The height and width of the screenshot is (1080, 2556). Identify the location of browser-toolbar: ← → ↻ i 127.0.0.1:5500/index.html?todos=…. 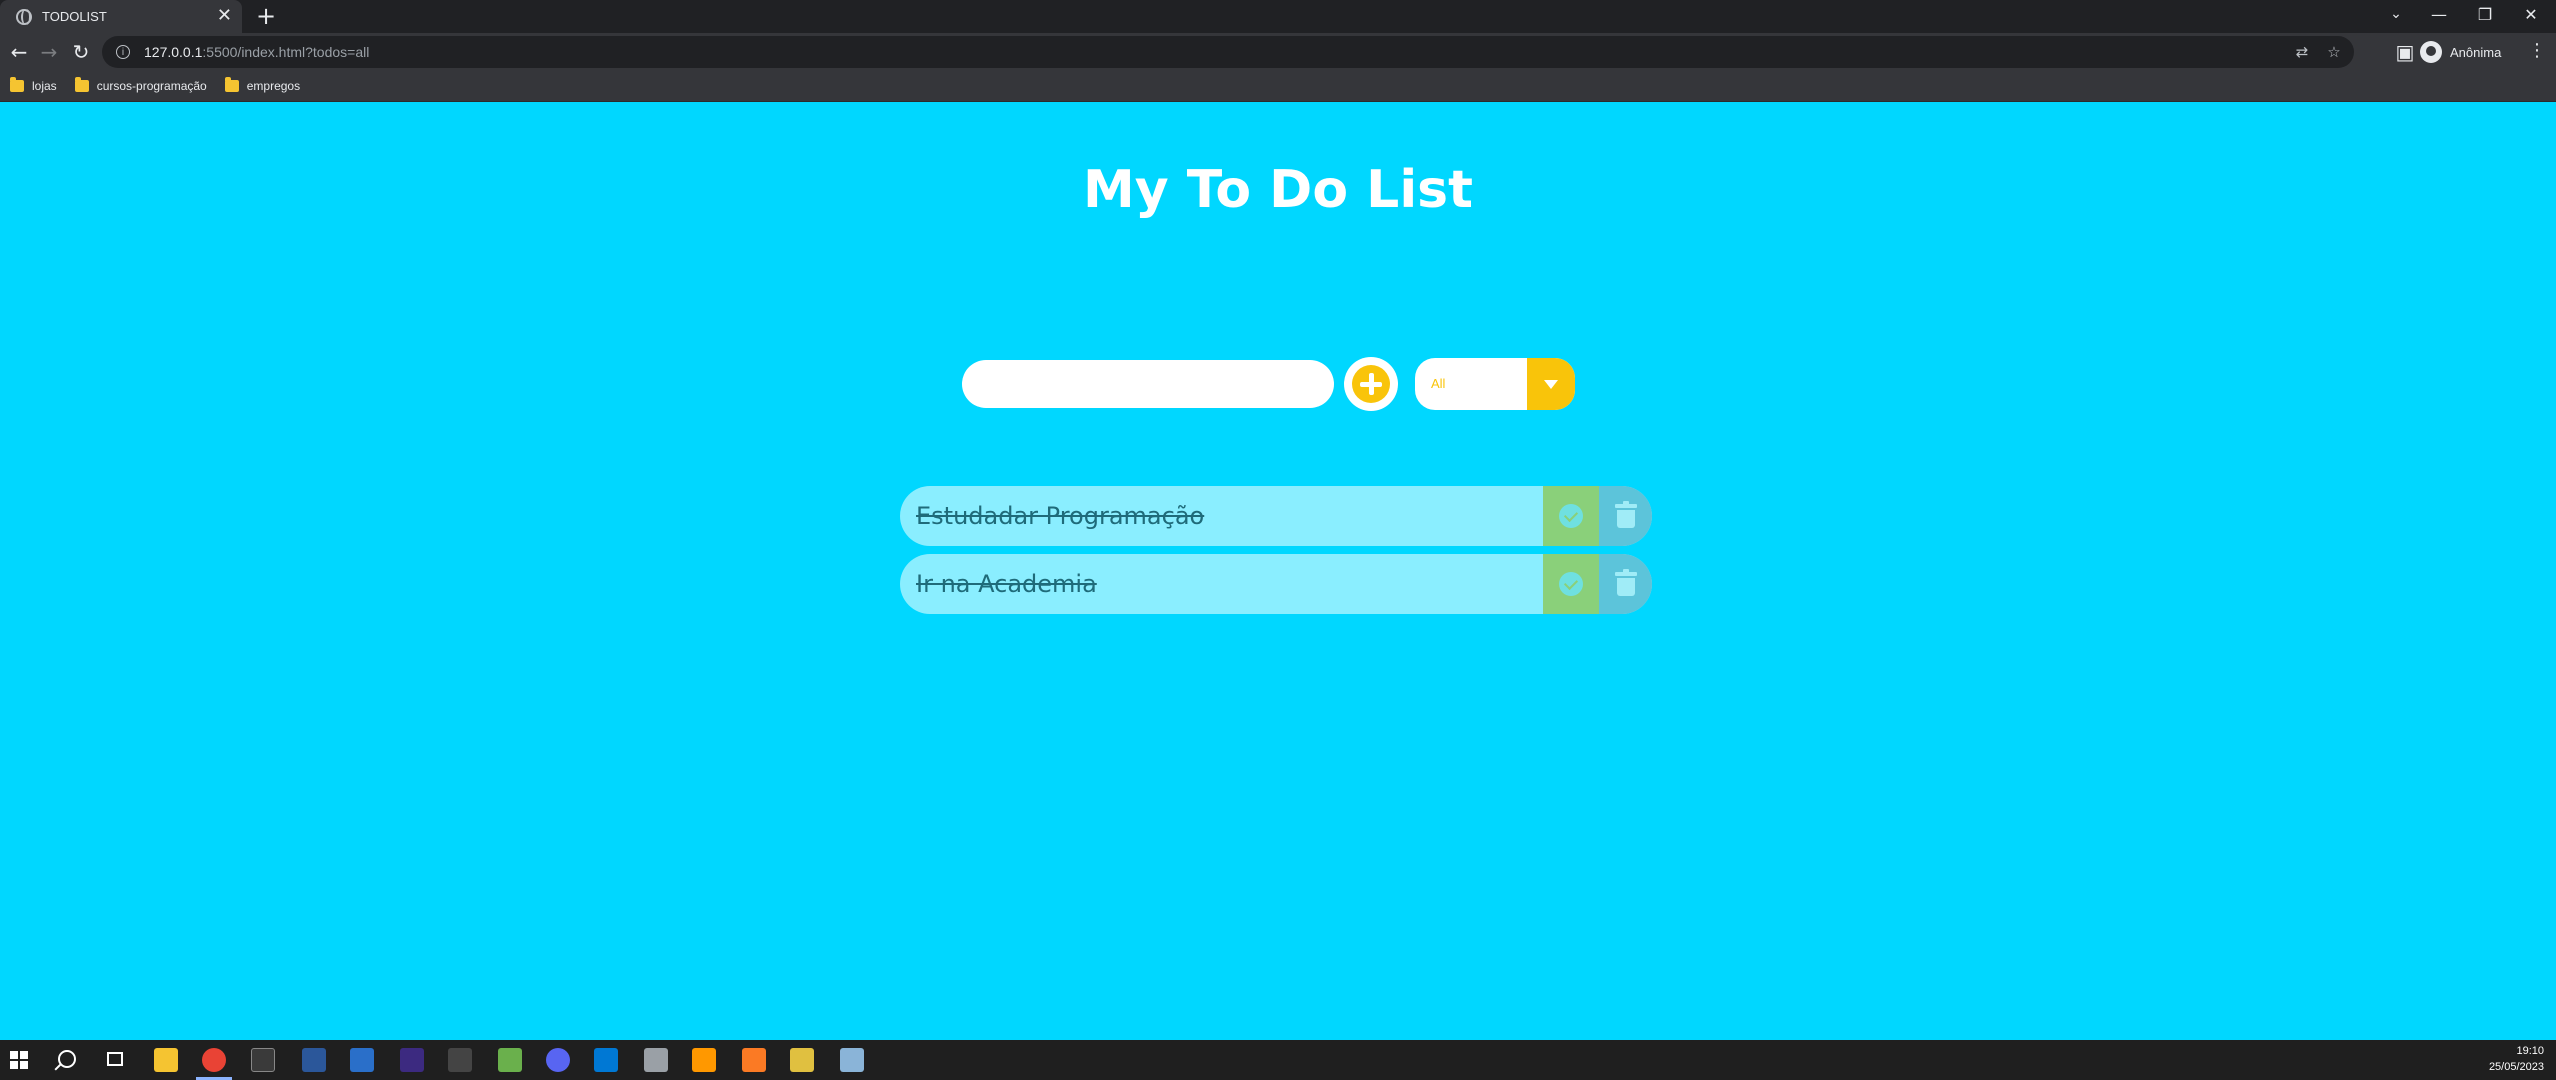
(1278, 52).